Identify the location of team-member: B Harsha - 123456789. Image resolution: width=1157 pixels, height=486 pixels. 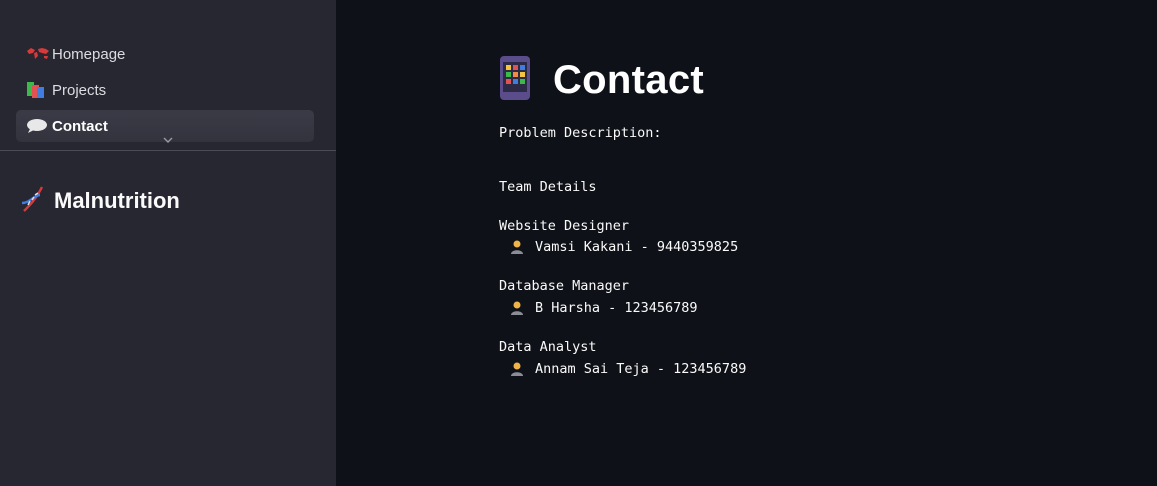
(603, 308).